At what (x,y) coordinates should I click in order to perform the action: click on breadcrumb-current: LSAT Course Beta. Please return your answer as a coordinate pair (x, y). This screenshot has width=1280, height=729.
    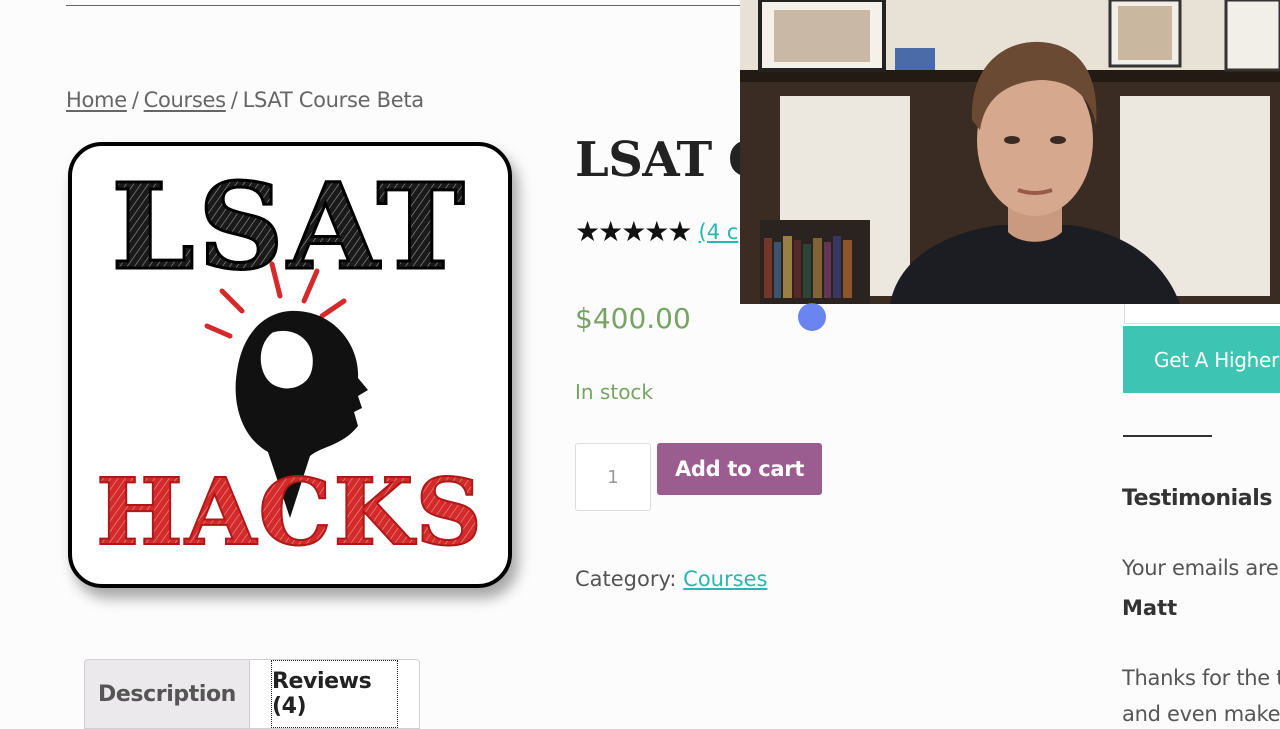
    Looking at the image, I should click on (333, 100).